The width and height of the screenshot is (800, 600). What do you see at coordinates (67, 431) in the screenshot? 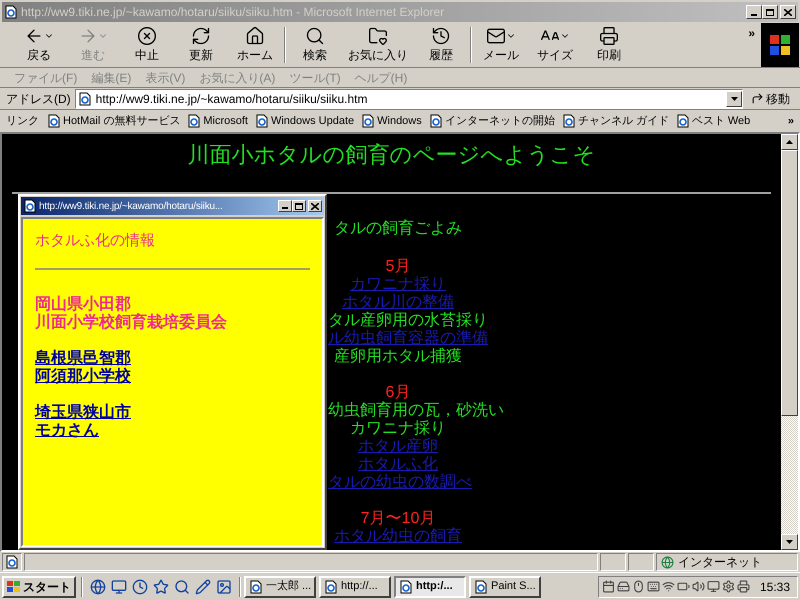
I see `popup-link: モカさん` at bounding box center [67, 431].